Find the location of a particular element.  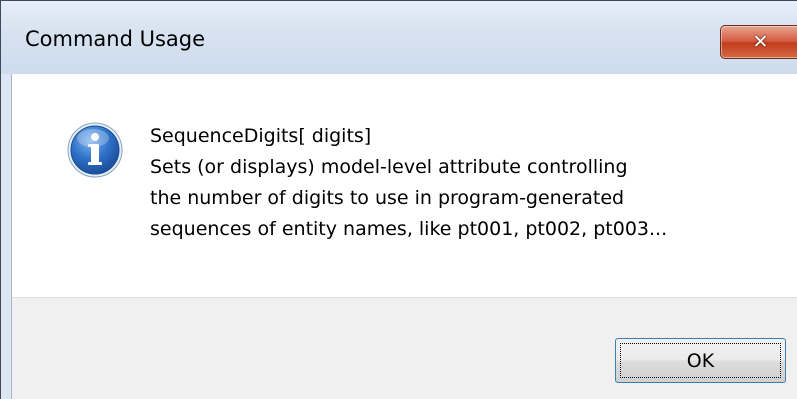

close-icon: ✕ is located at coordinates (760, 41).